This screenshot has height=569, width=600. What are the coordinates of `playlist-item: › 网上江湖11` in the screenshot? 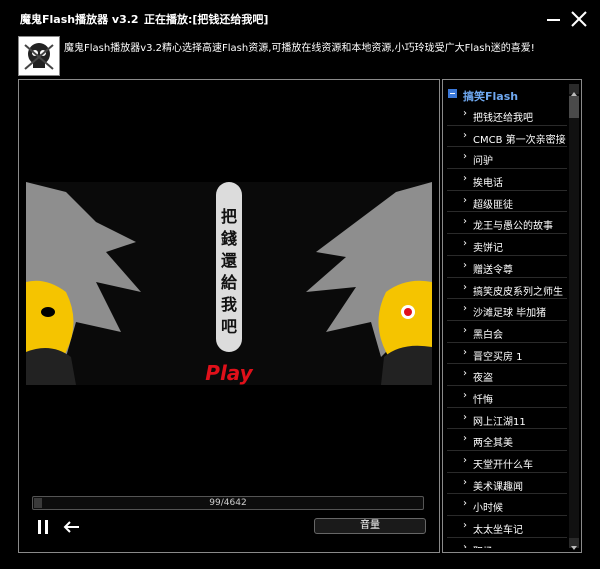 It's located at (507, 419).